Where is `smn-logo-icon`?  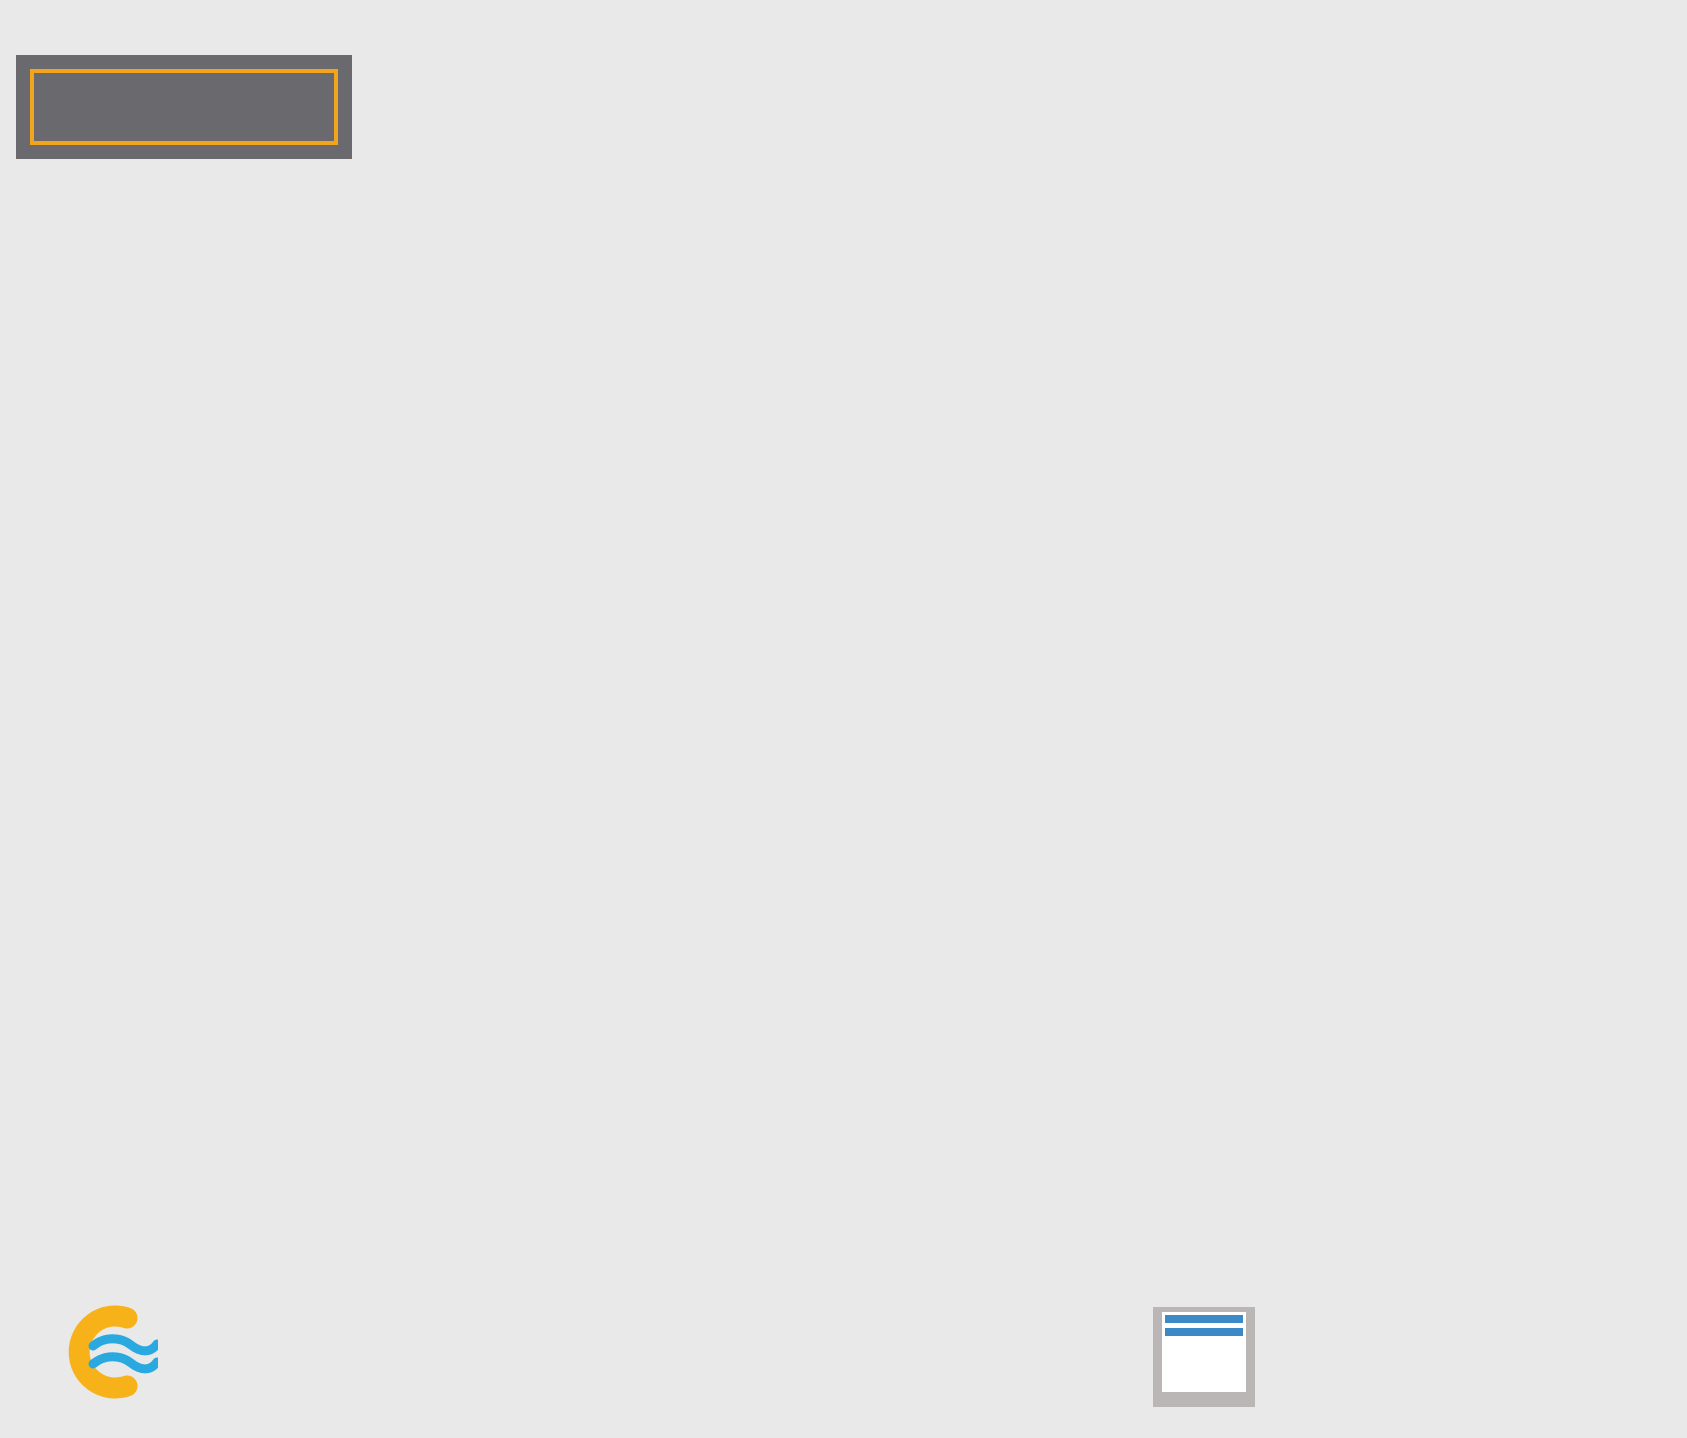
smn-logo-icon is located at coordinates (113, 1352).